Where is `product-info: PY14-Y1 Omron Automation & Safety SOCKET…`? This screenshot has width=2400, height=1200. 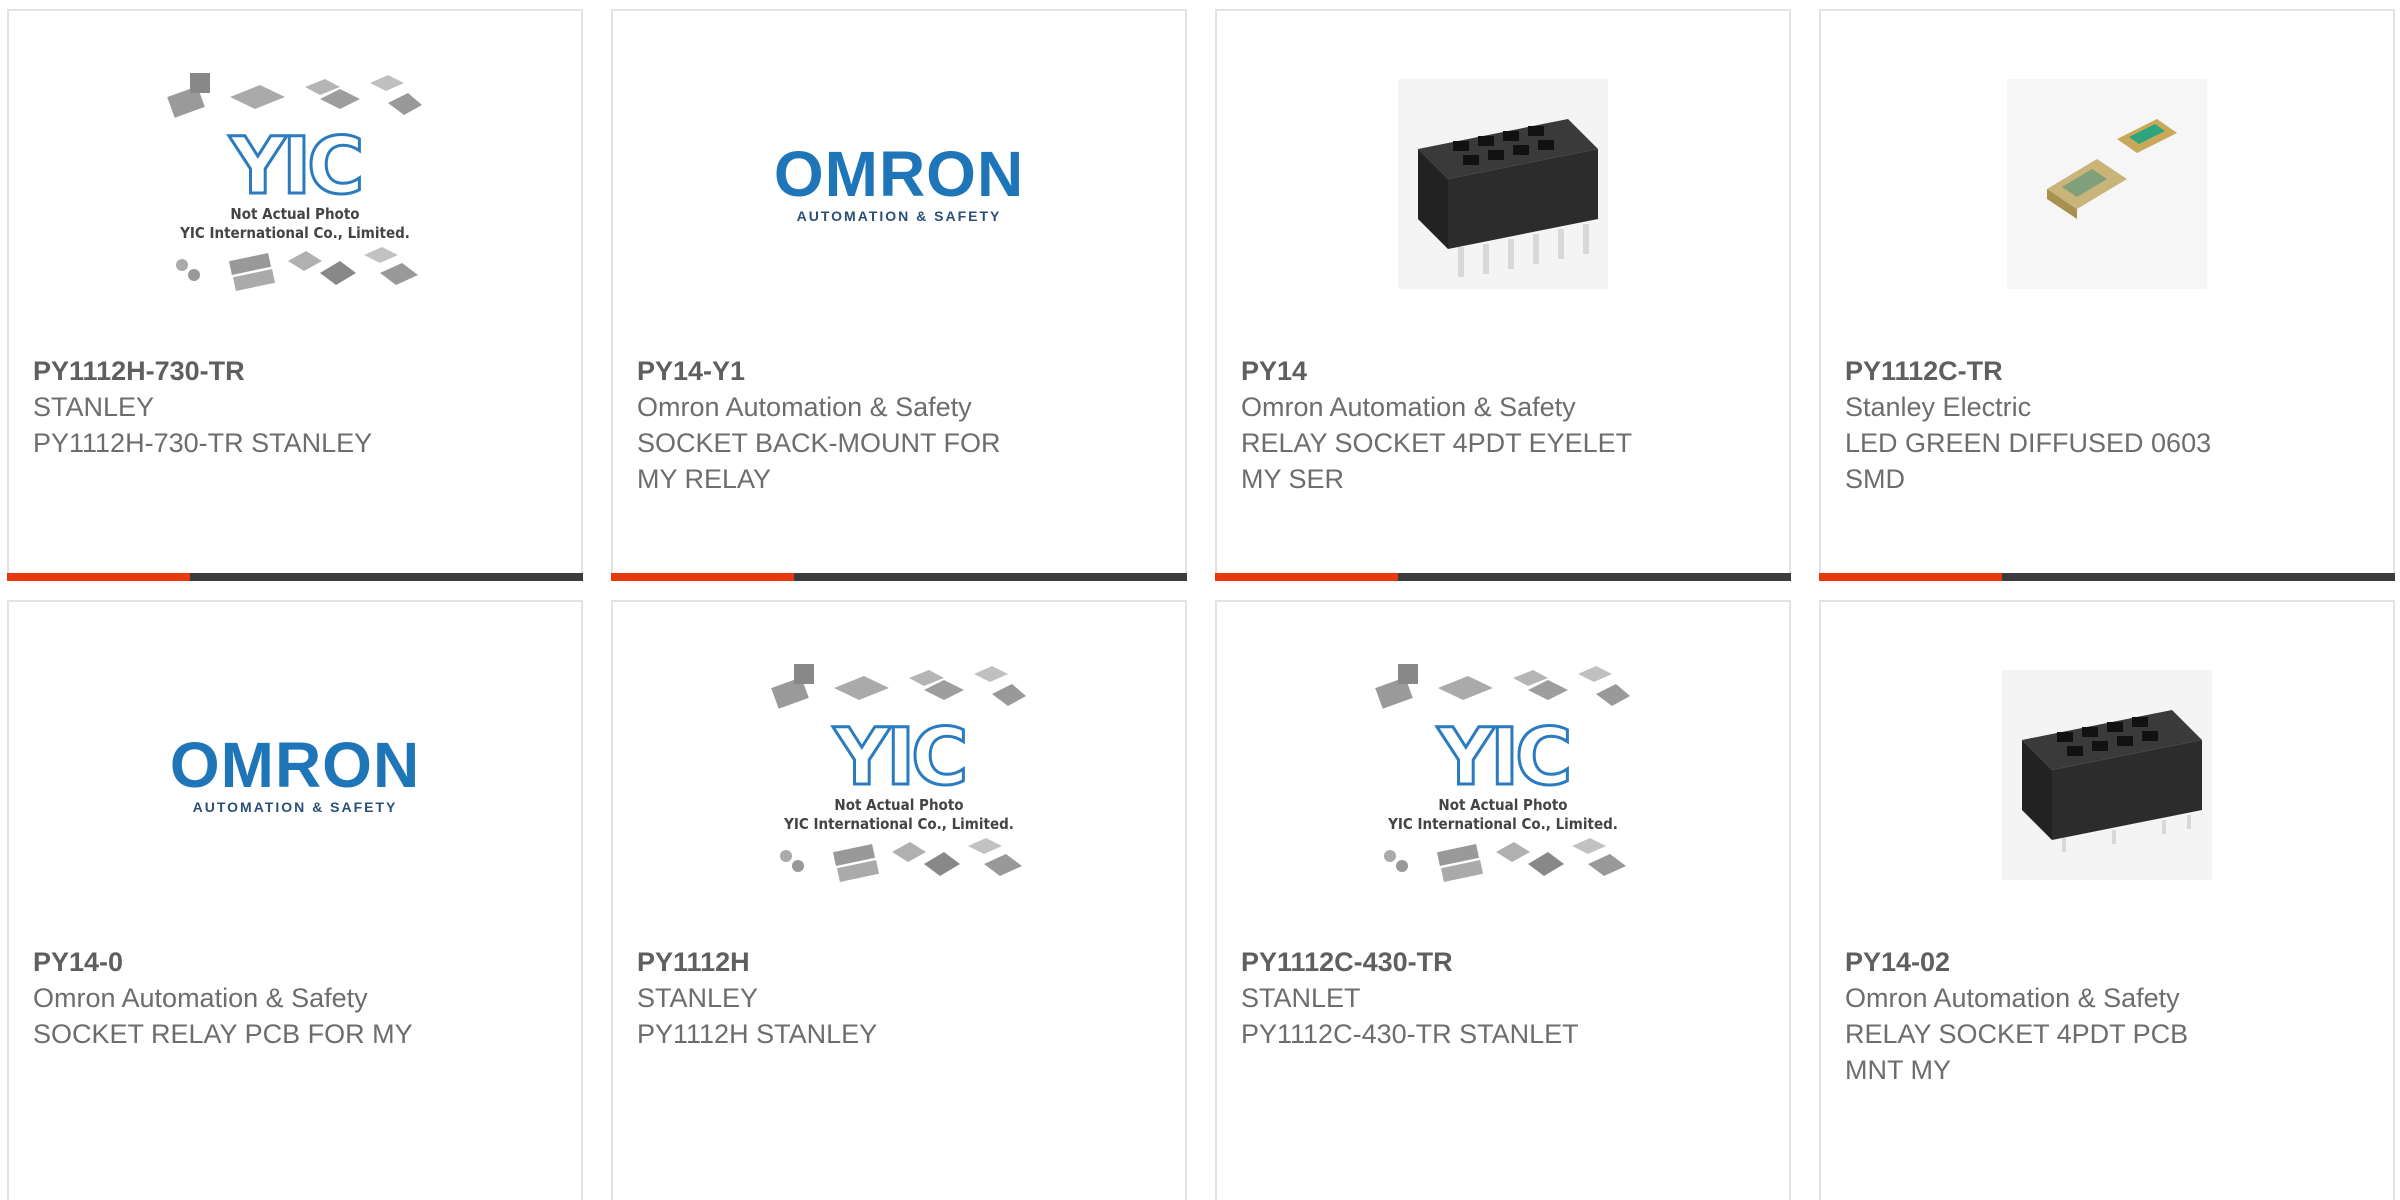 product-info: PY14-Y1 Omron Automation & Safety SOCKET… is located at coordinates (903, 425).